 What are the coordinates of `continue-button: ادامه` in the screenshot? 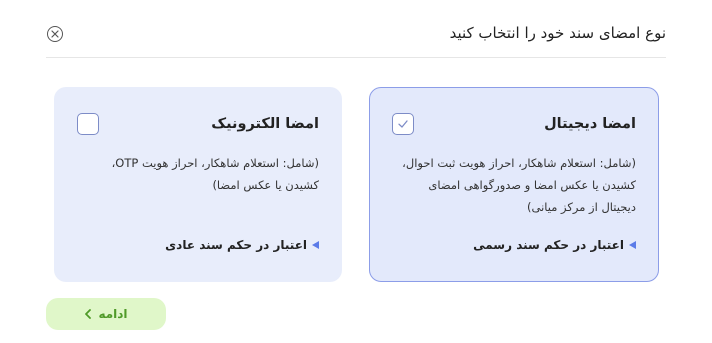 It's located at (106, 314).